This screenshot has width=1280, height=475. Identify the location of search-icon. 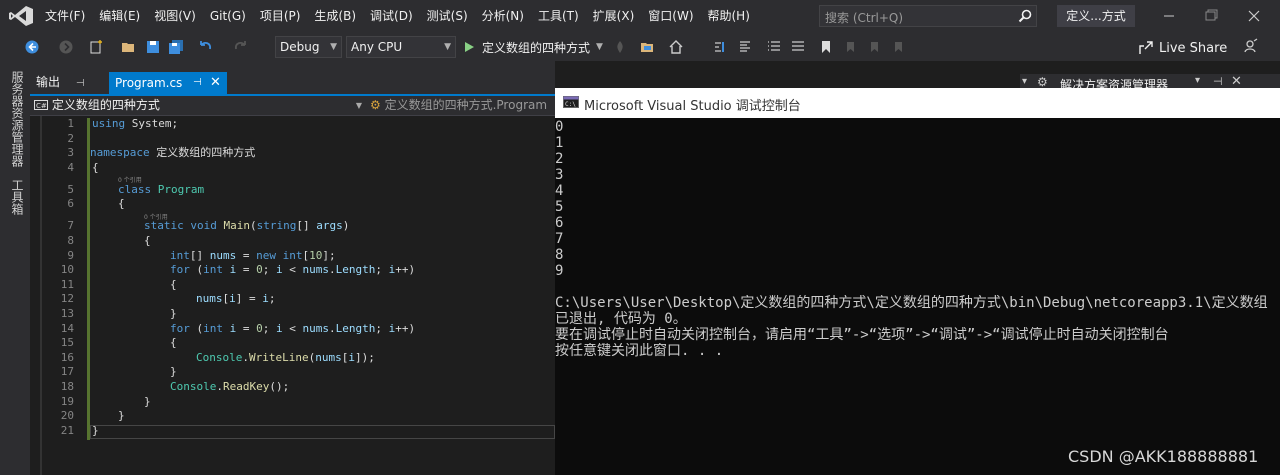
(1025, 16).